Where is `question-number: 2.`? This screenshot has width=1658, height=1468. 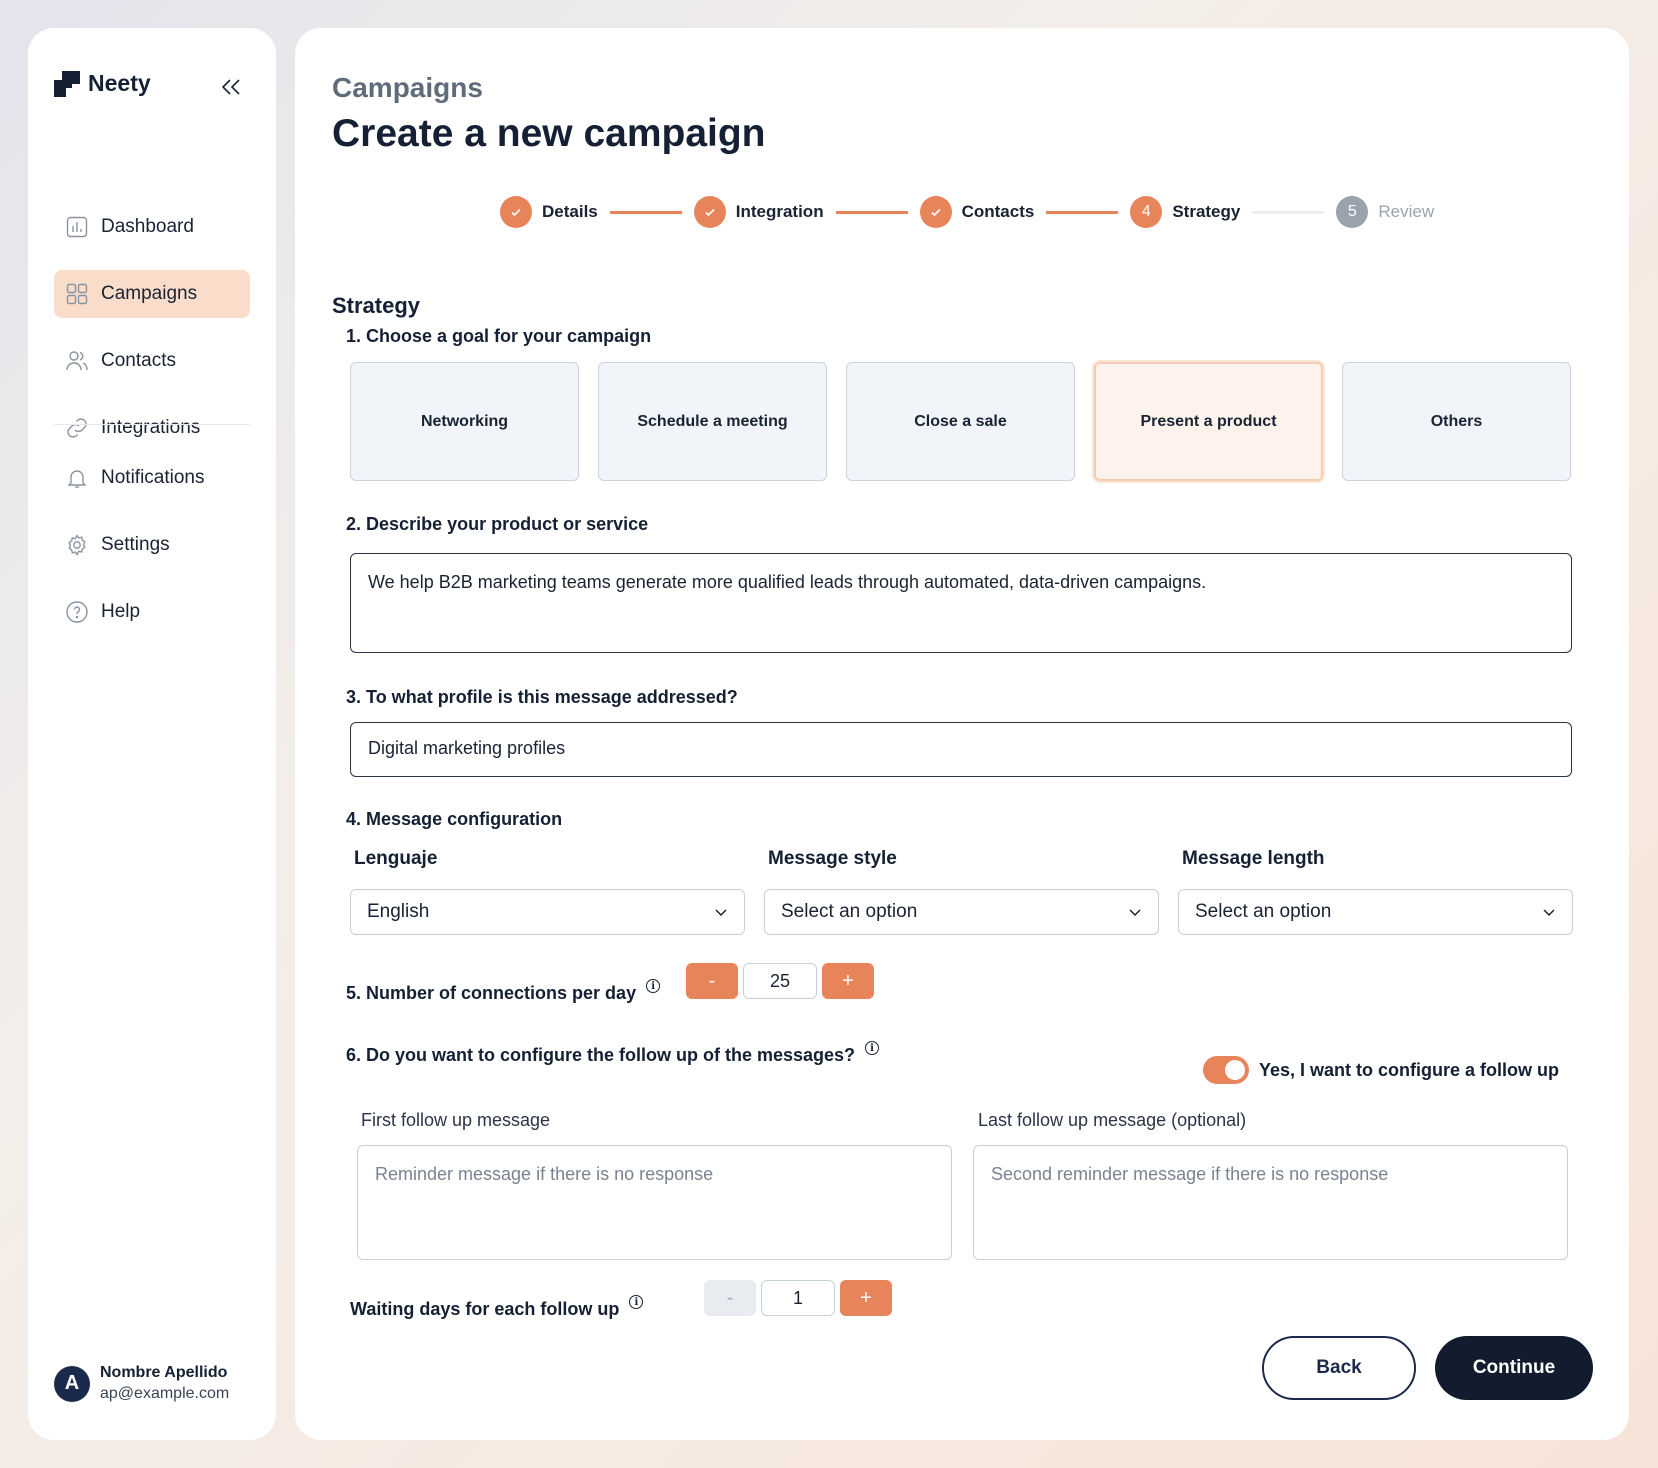
question-number: 2. is located at coordinates (354, 524).